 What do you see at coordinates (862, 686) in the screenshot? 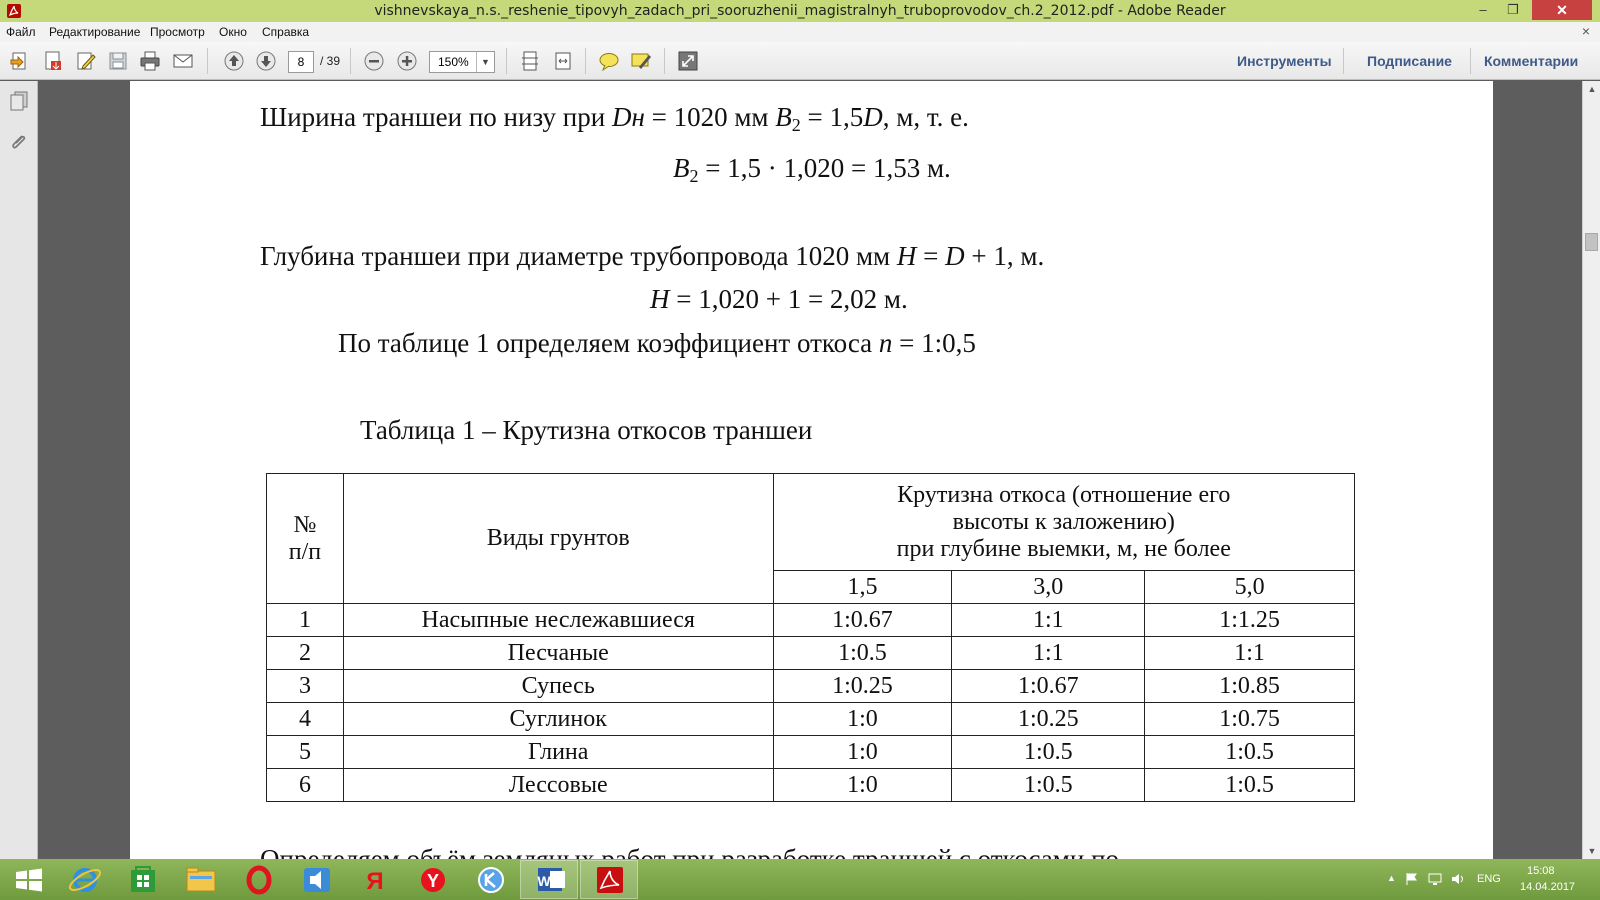
I see `row-value: 1:0.25` at bounding box center [862, 686].